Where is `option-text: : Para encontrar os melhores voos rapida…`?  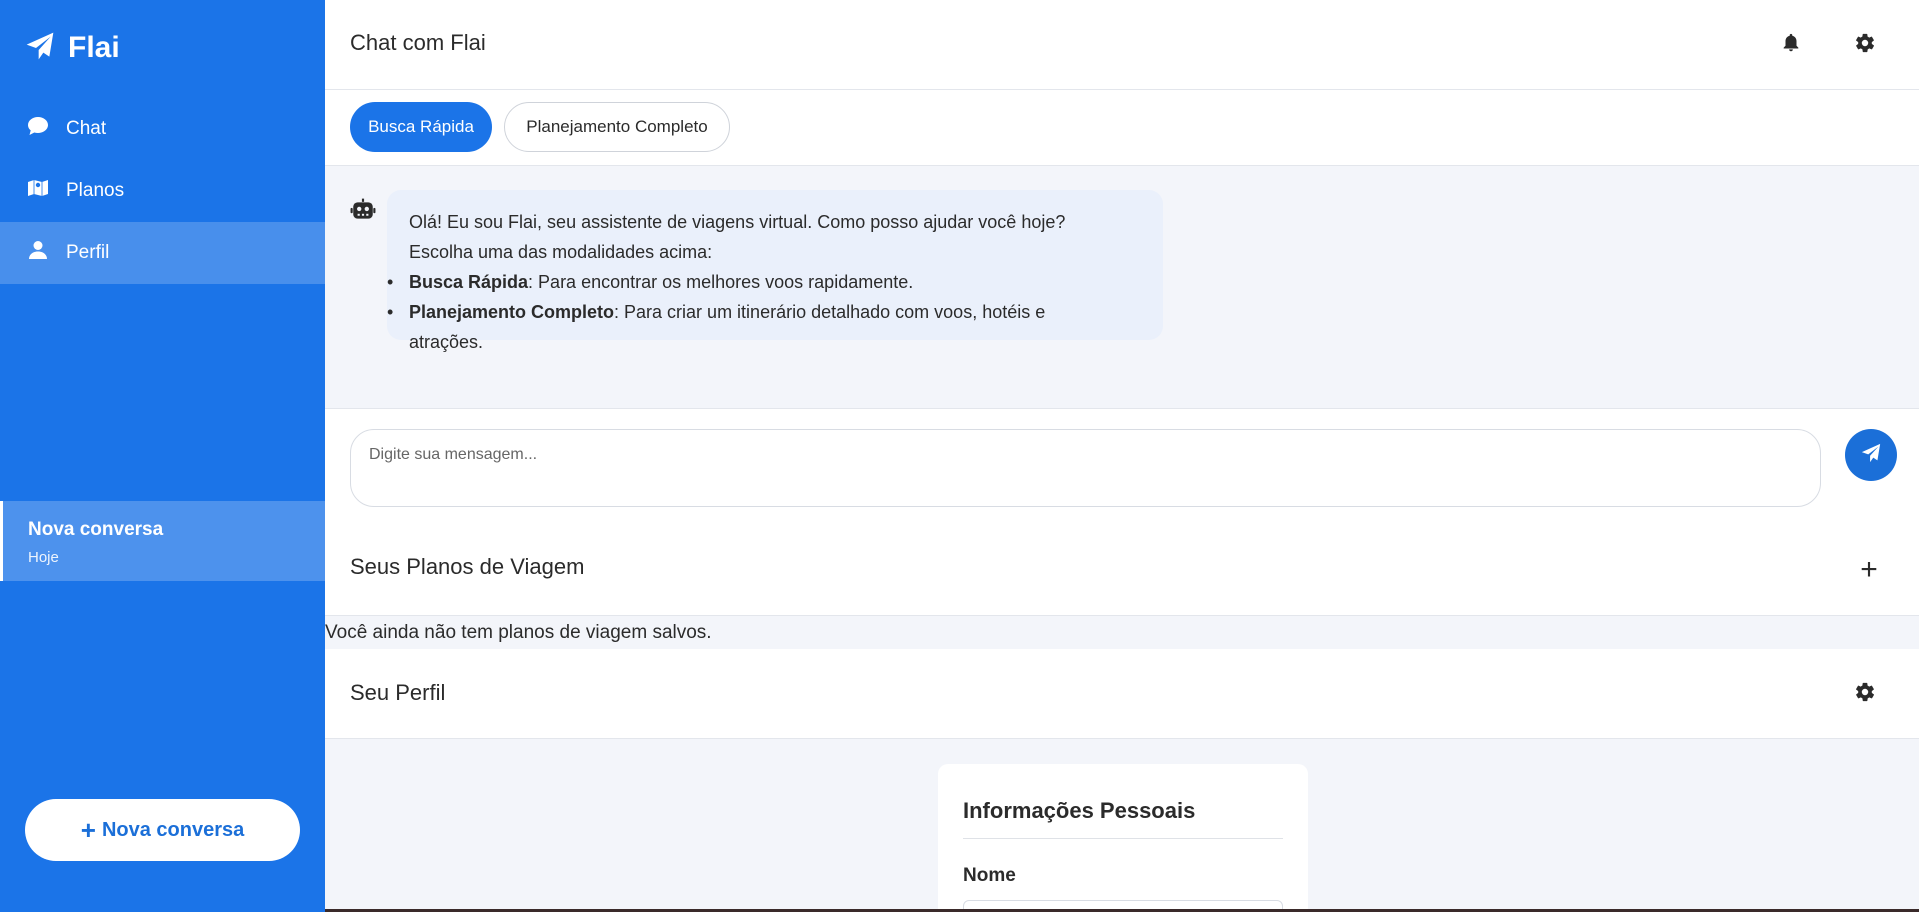 option-text: : Para encontrar os melhores voos rapida… is located at coordinates (721, 282).